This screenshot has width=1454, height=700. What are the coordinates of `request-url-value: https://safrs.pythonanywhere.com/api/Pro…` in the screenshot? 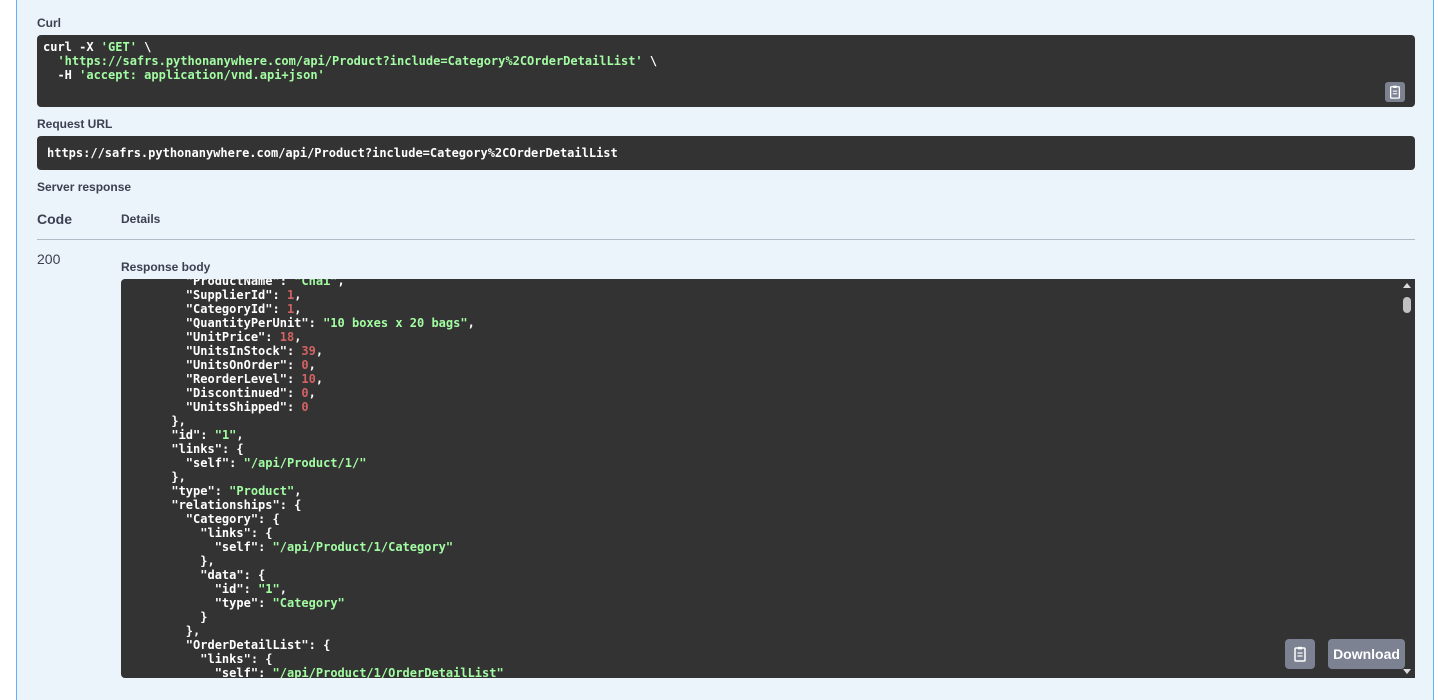 It's located at (332, 153).